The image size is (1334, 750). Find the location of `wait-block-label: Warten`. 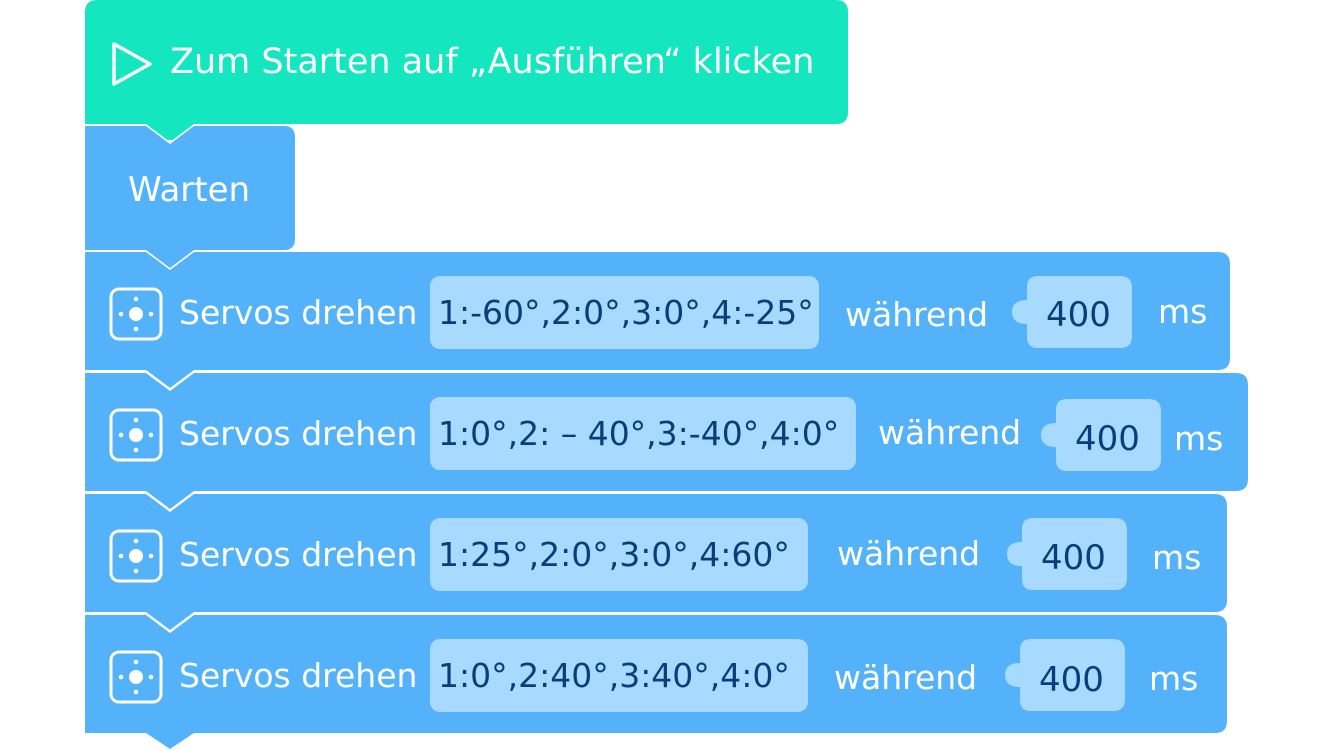

wait-block-label: Warten is located at coordinates (189, 190).